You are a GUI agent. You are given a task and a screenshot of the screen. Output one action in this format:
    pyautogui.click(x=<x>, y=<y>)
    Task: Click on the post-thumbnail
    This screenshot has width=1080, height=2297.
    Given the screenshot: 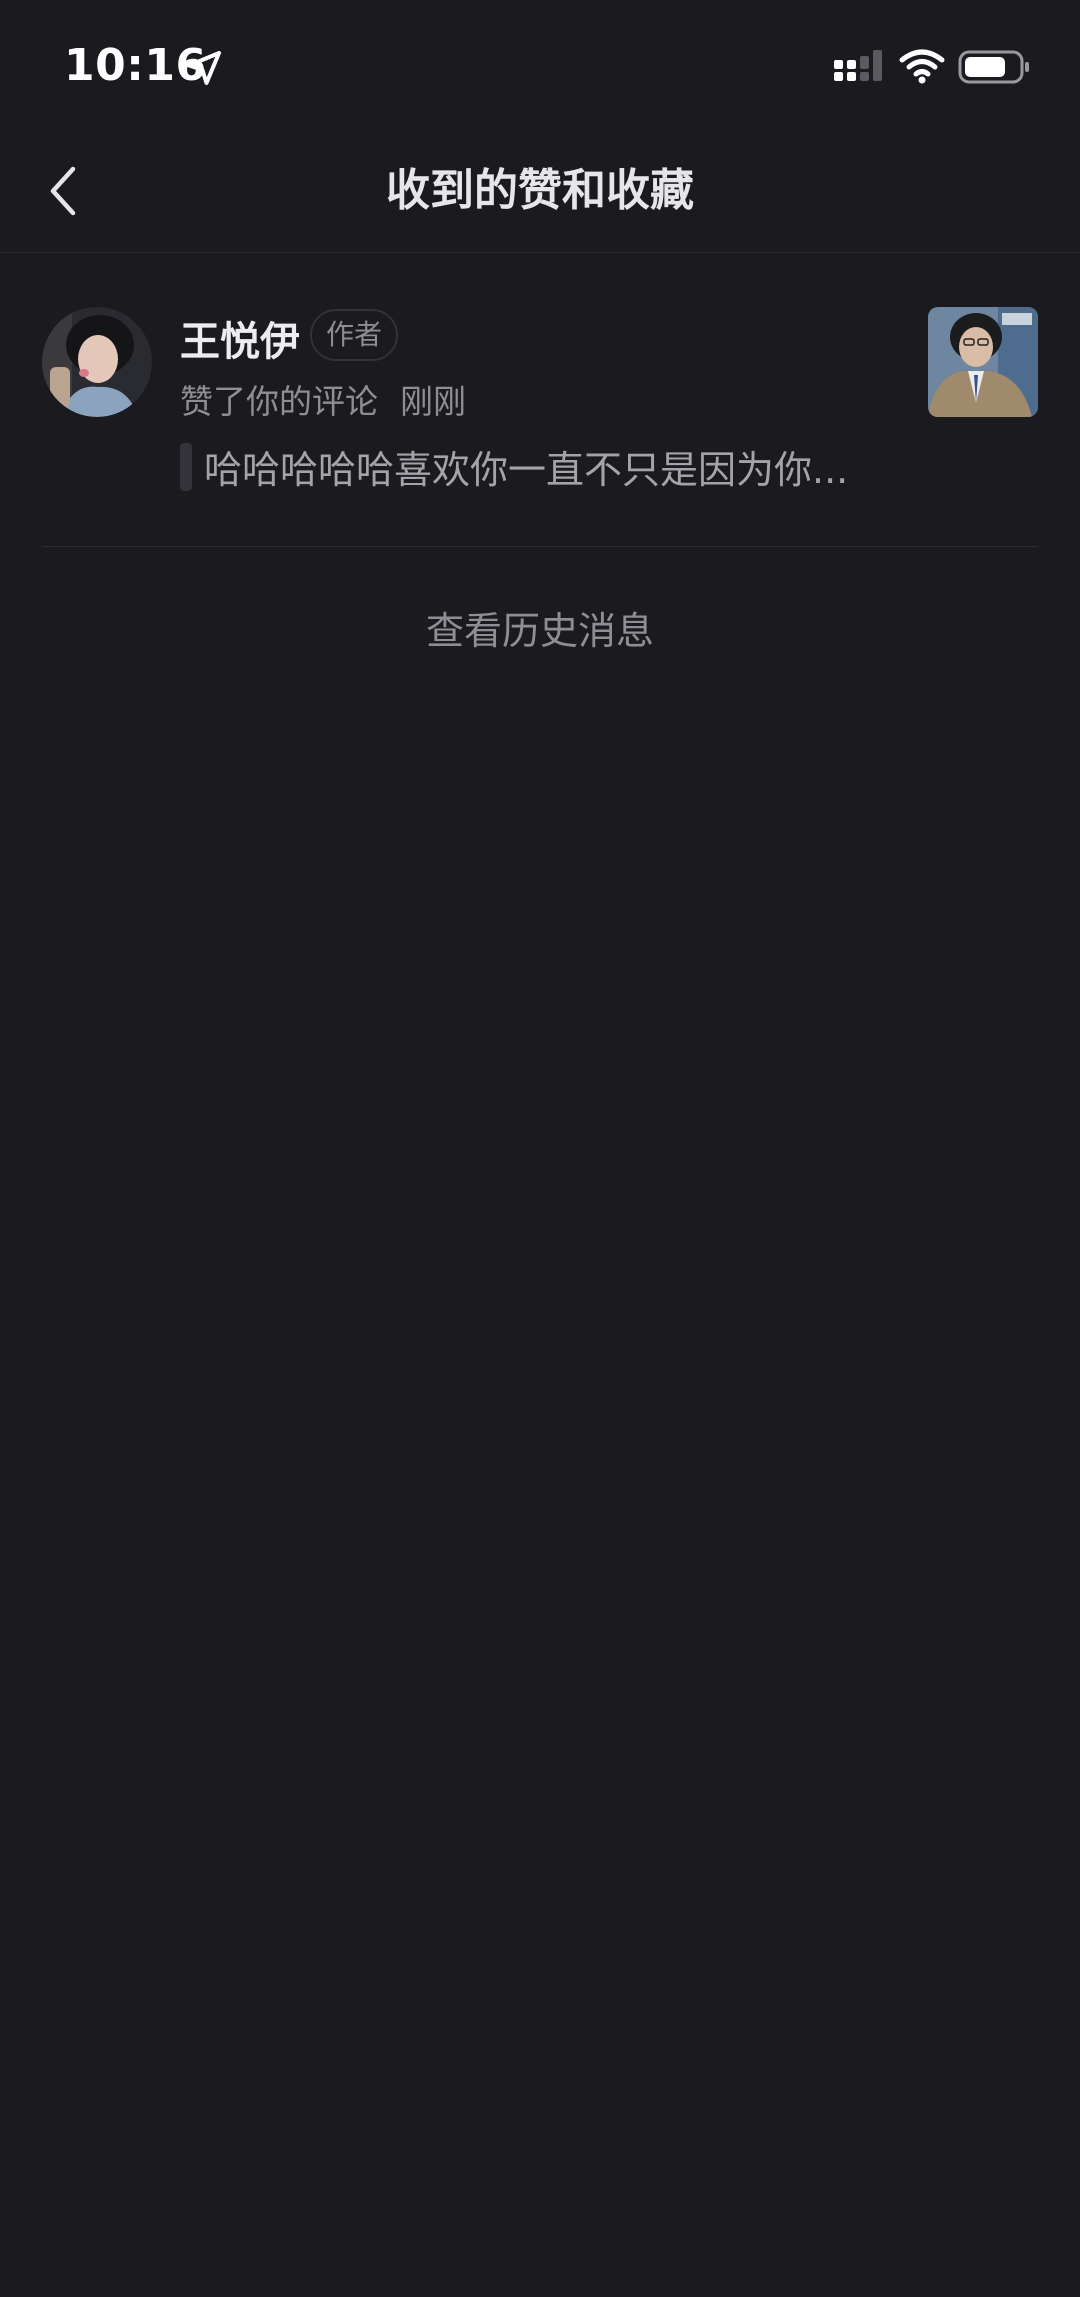 What is the action you would take?
    pyautogui.click(x=983, y=362)
    